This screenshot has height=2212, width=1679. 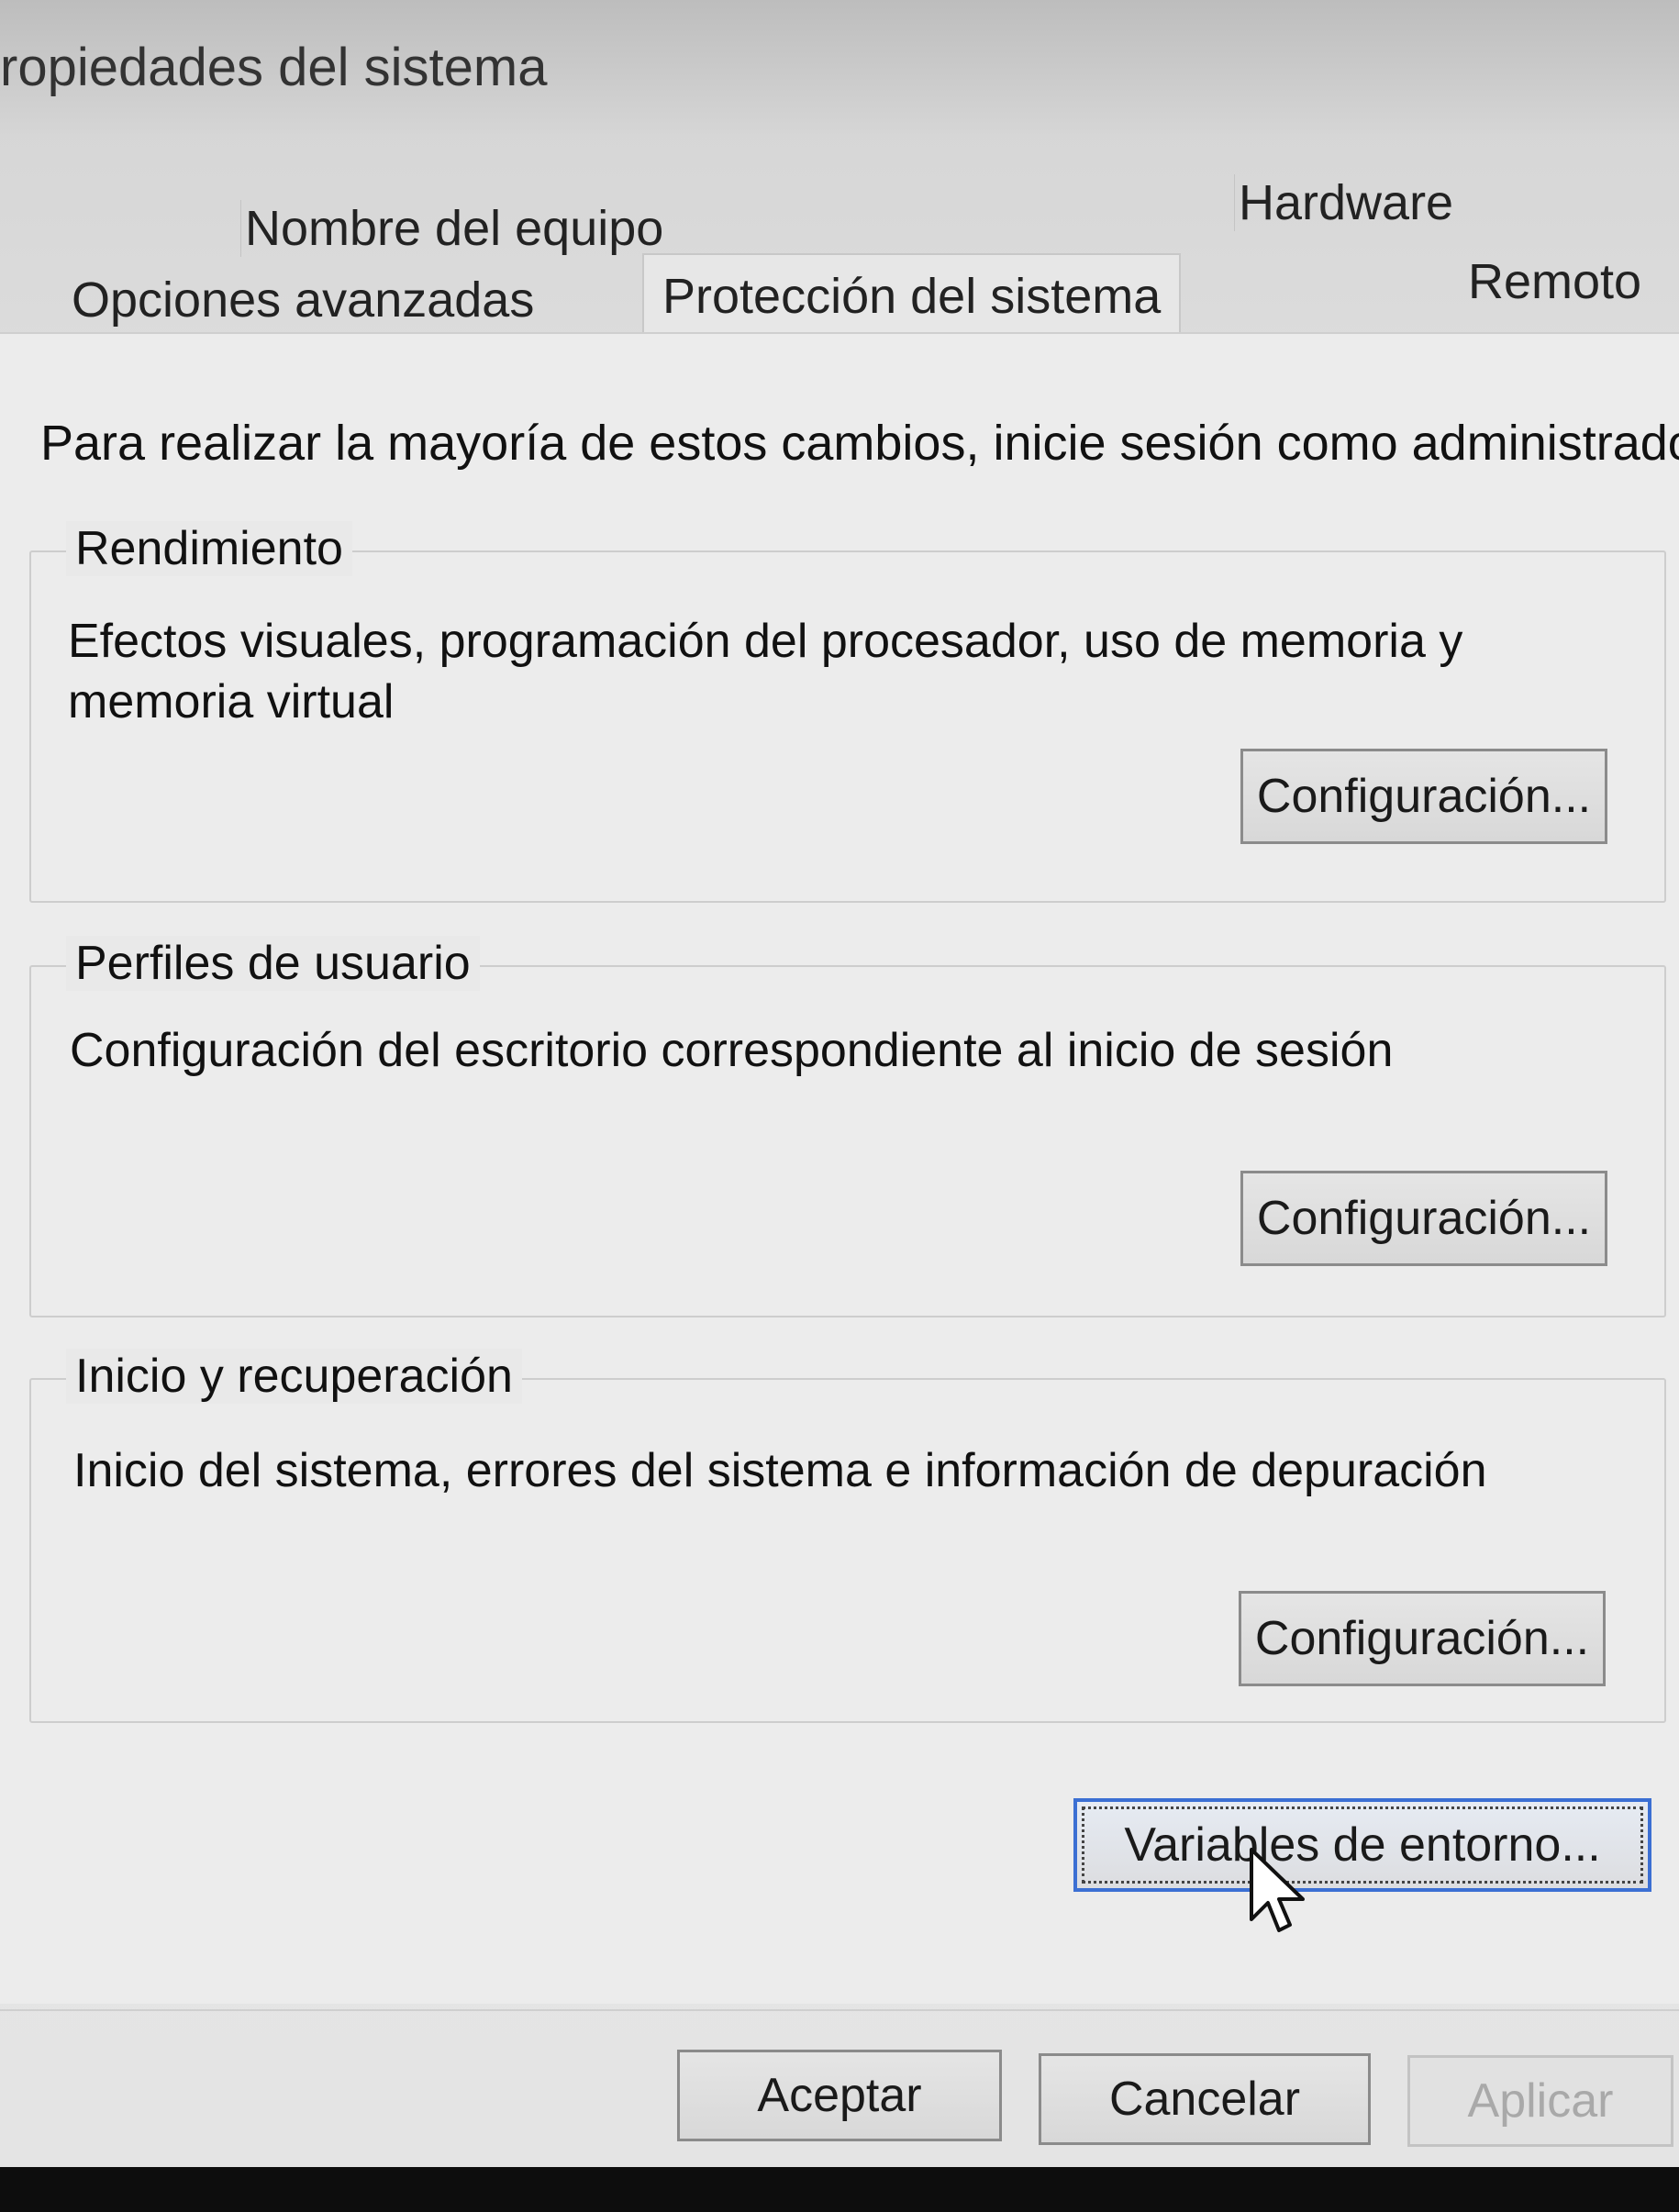 What do you see at coordinates (209, 548) in the screenshot?
I see `group-label-performance: Rendimiento` at bounding box center [209, 548].